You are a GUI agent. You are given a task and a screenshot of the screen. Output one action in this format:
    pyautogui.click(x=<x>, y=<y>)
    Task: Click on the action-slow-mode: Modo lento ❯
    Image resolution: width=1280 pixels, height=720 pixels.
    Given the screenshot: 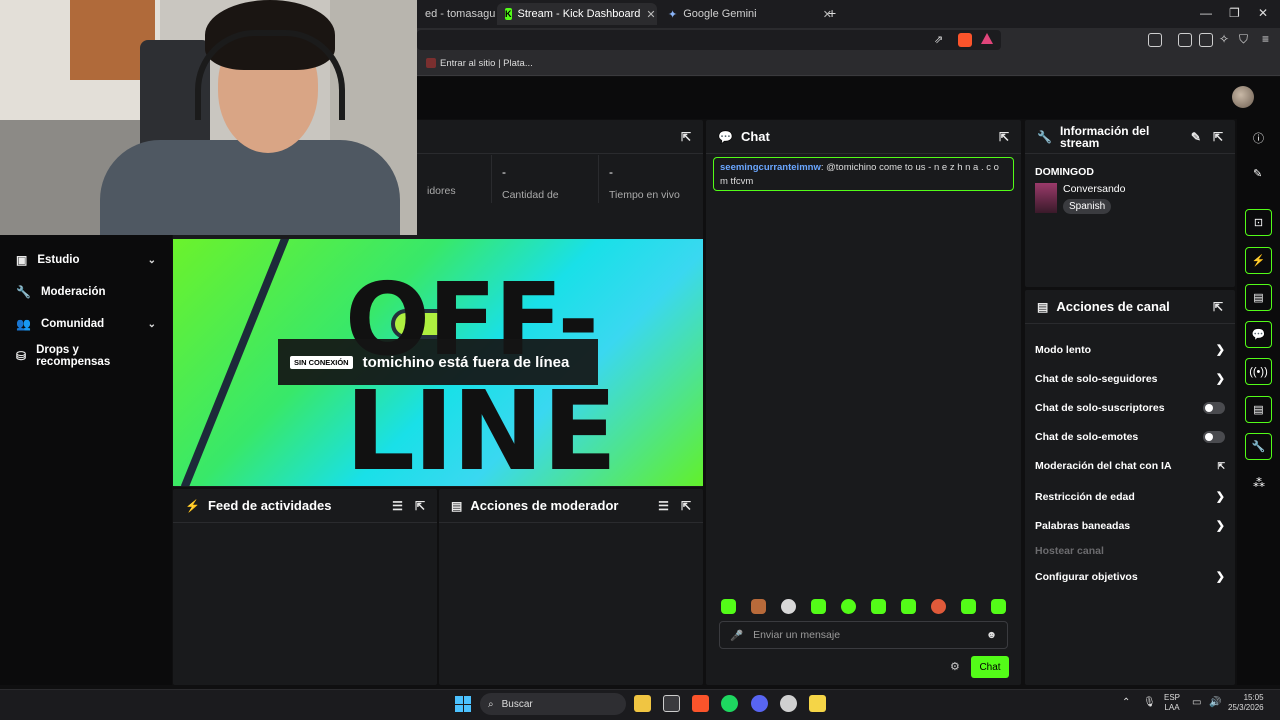 What is the action you would take?
    pyautogui.click(x=1130, y=350)
    